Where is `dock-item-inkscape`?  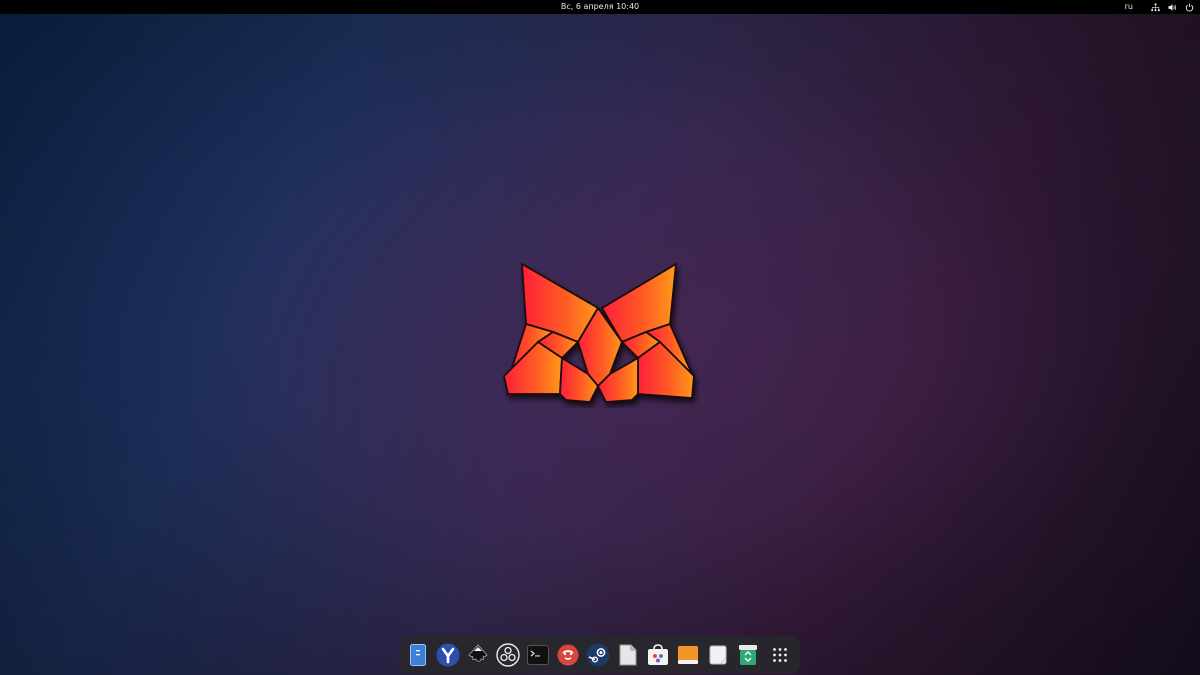
dock-item-inkscape is located at coordinates (478, 655).